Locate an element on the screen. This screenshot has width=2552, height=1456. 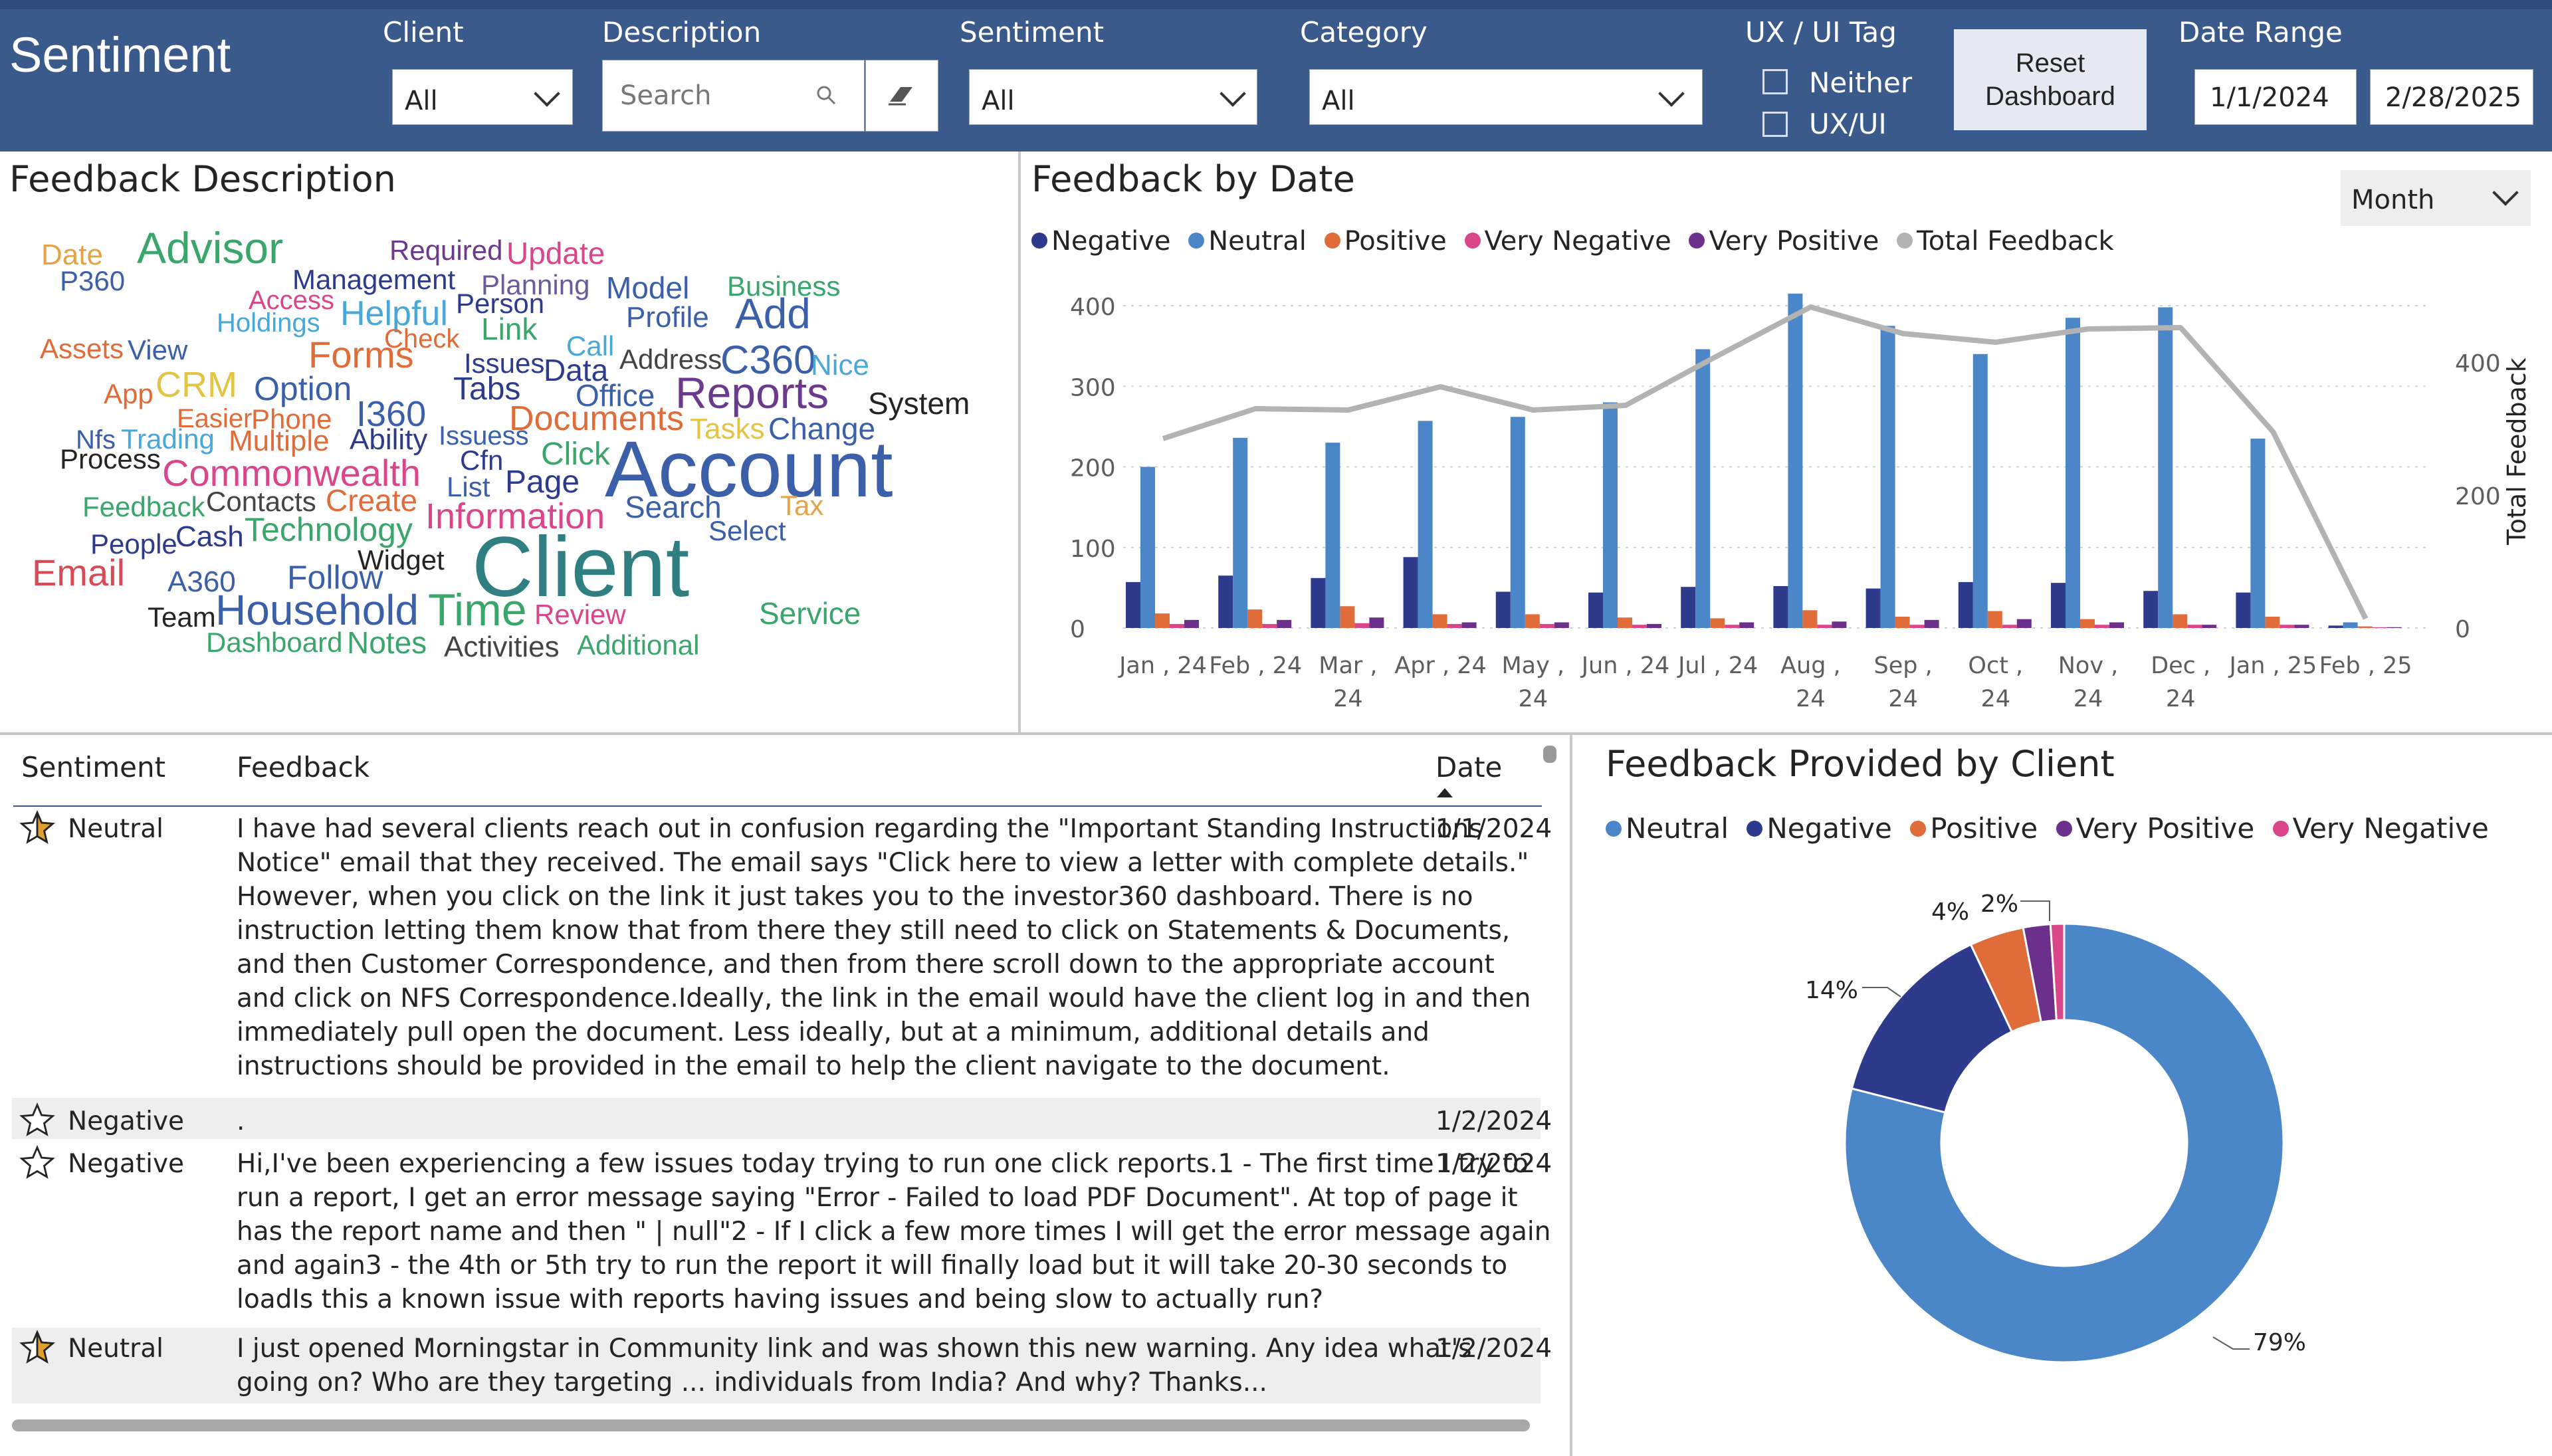
col-header-sentiment: Sentiment is located at coordinates (93, 767).